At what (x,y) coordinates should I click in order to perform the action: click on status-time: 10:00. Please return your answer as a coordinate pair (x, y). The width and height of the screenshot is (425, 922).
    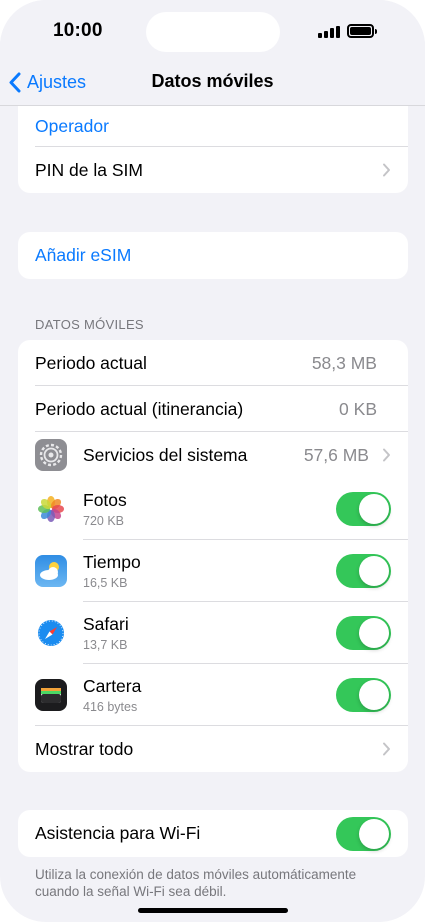
    Looking at the image, I should click on (78, 30).